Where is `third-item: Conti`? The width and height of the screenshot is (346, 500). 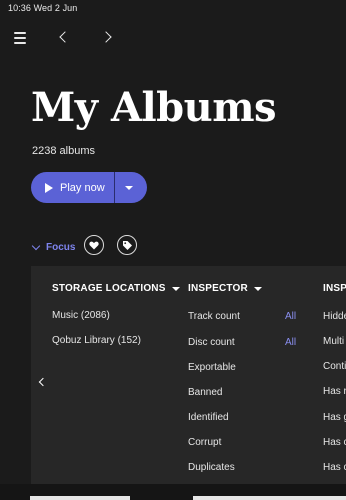
third-item: Conti is located at coordinates (334, 366).